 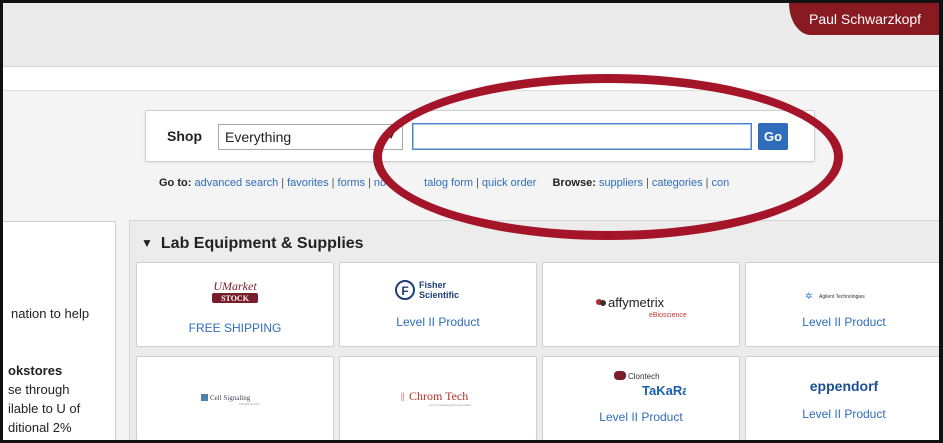 What do you see at coordinates (236, 183) in the screenshot?
I see `link-advanced-search: advanced search` at bounding box center [236, 183].